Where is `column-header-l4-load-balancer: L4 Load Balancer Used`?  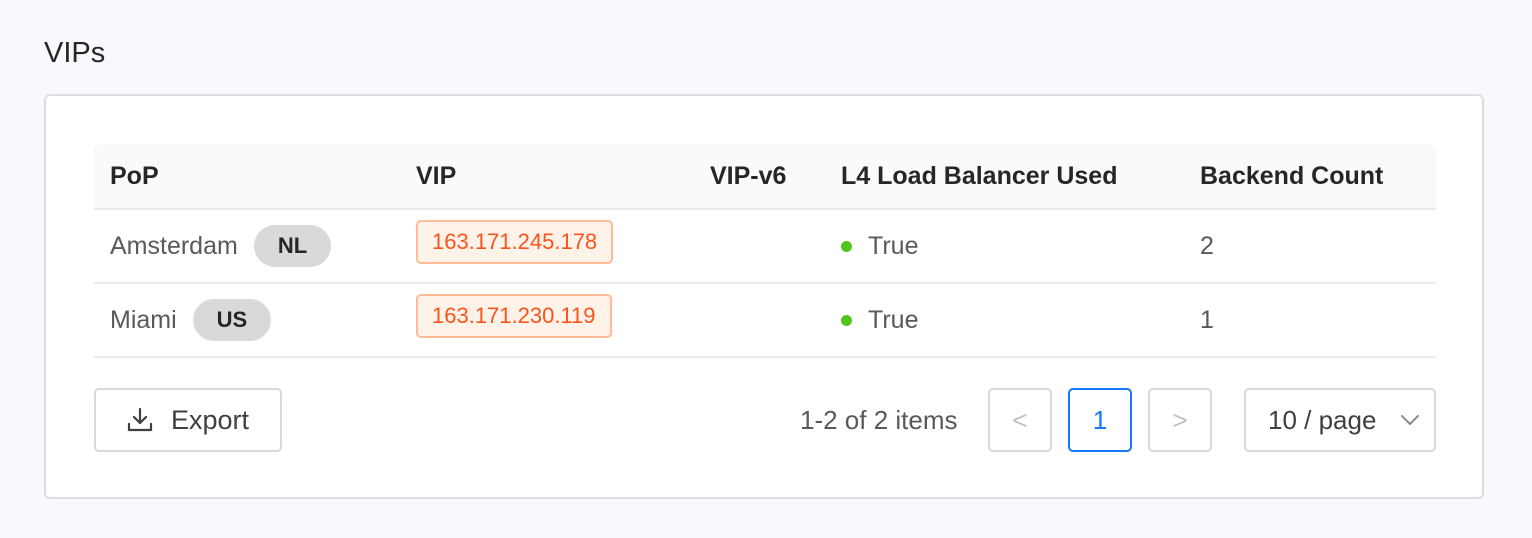
column-header-l4-load-balancer: L4 Load Balancer Used is located at coordinates (979, 175).